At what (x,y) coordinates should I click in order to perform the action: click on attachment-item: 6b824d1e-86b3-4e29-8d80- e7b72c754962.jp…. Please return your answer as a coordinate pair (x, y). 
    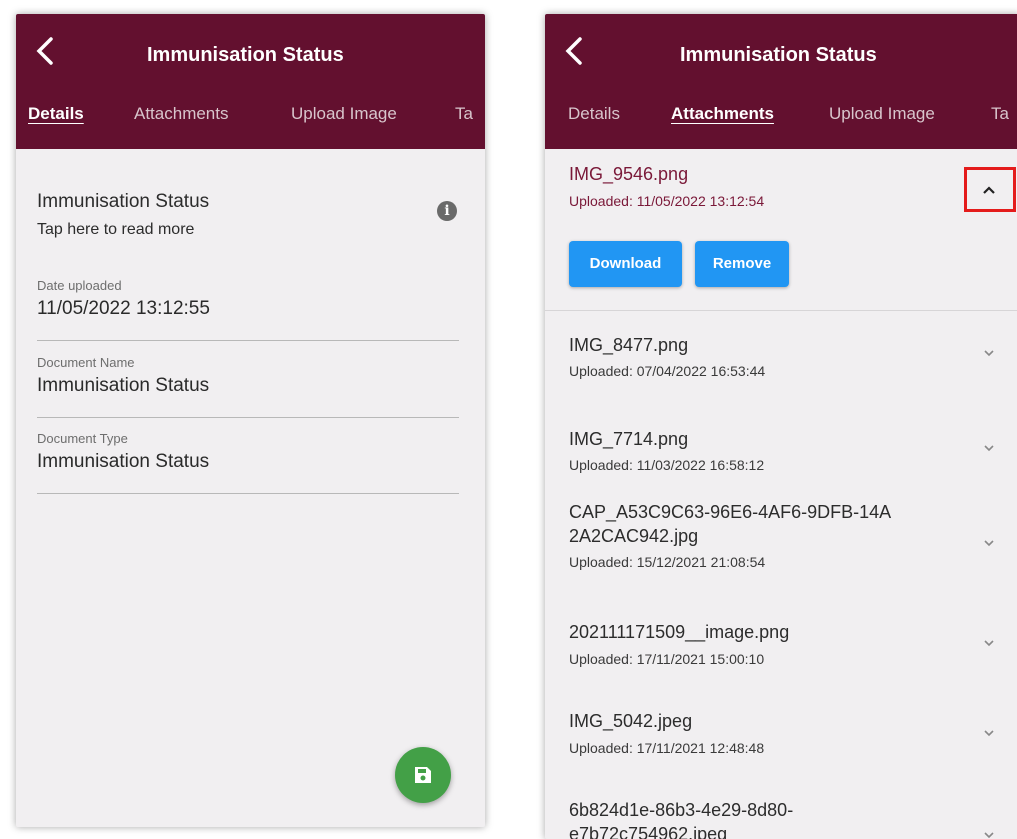
    Looking at the image, I should click on (781, 812).